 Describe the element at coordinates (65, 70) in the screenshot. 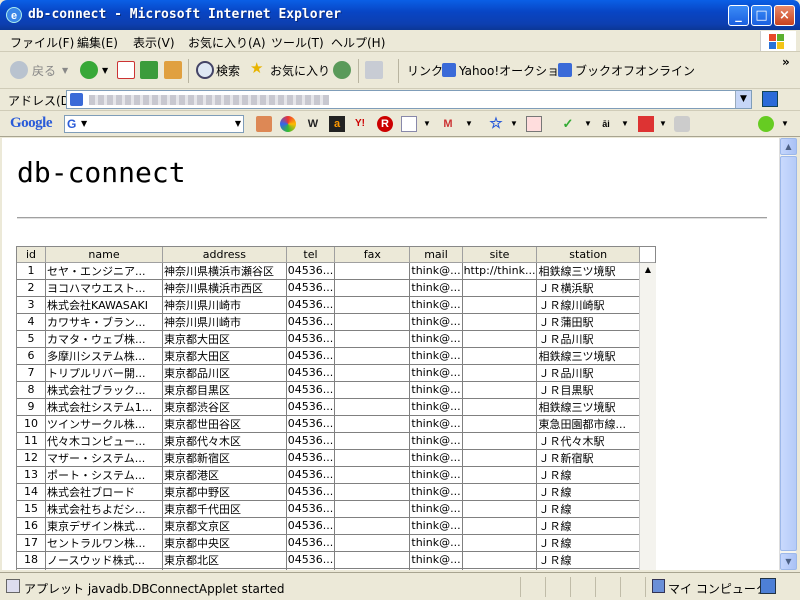

I see `back-dropdown-icon: ▼` at that location.